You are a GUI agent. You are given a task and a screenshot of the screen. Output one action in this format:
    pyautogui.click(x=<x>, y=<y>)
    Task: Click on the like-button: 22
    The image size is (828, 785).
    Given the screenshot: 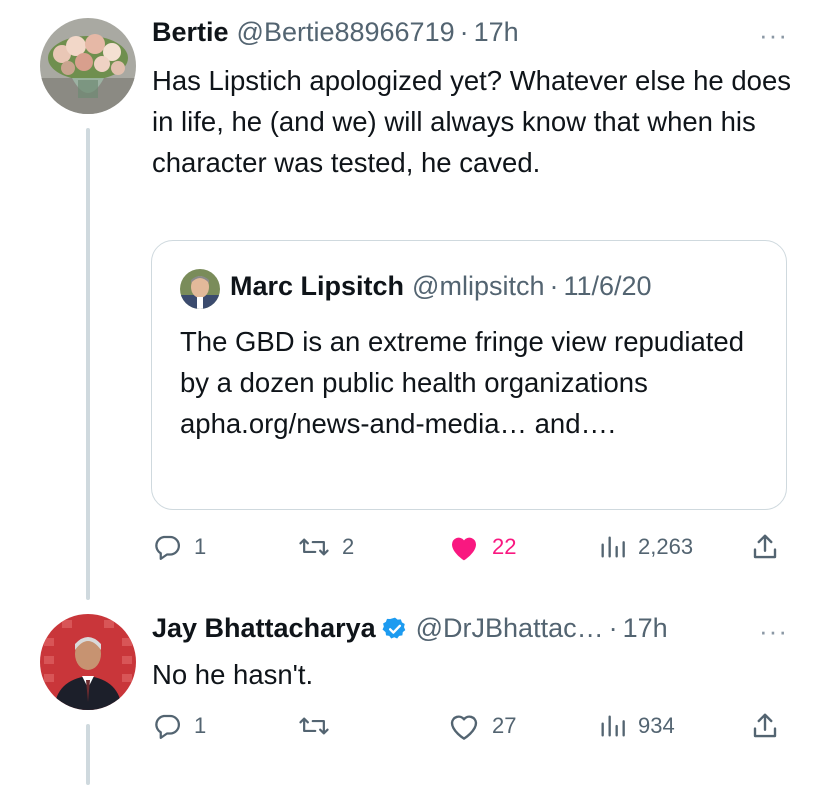 What is the action you would take?
    pyautogui.click(x=482, y=547)
    